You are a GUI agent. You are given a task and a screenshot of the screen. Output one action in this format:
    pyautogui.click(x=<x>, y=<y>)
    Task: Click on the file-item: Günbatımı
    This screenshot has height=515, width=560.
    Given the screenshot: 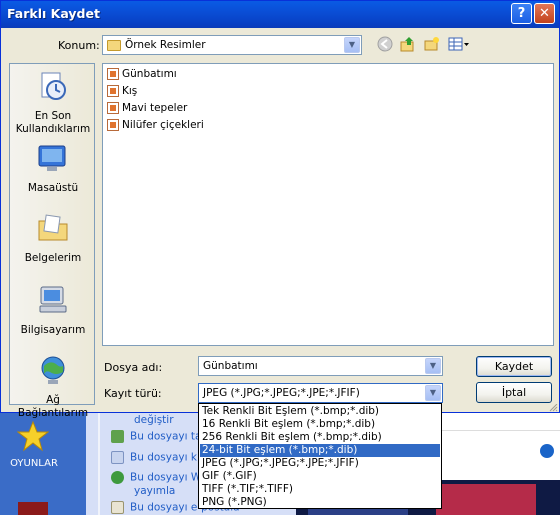 What is the action you would take?
    pyautogui.click(x=142, y=74)
    